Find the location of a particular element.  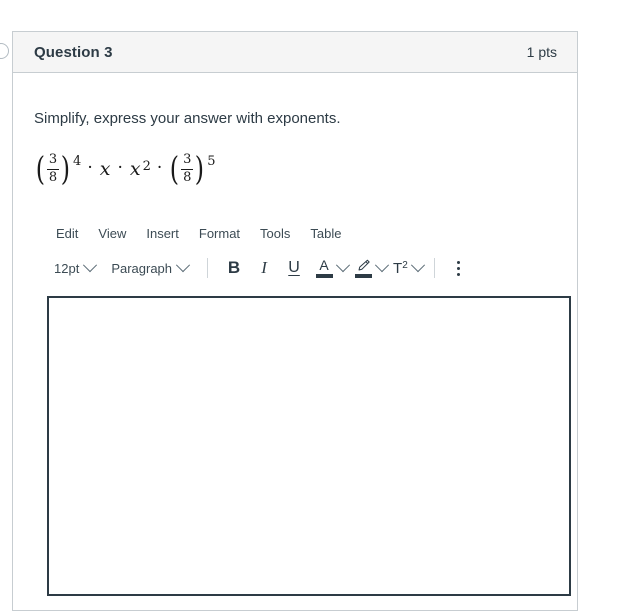

highlight-color-swatch is located at coordinates (363, 275).